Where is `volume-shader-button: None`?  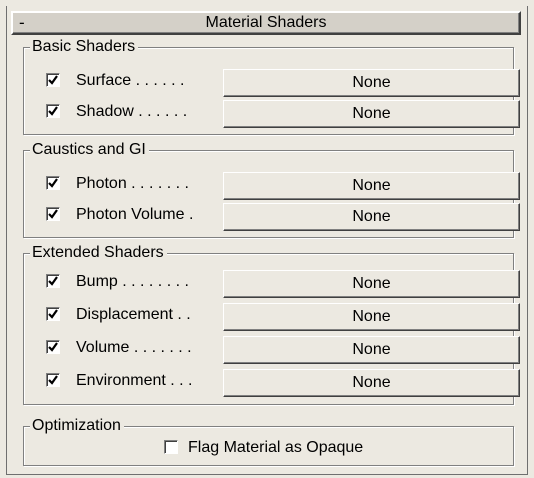 volume-shader-button: None is located at coordinates (371, 350).